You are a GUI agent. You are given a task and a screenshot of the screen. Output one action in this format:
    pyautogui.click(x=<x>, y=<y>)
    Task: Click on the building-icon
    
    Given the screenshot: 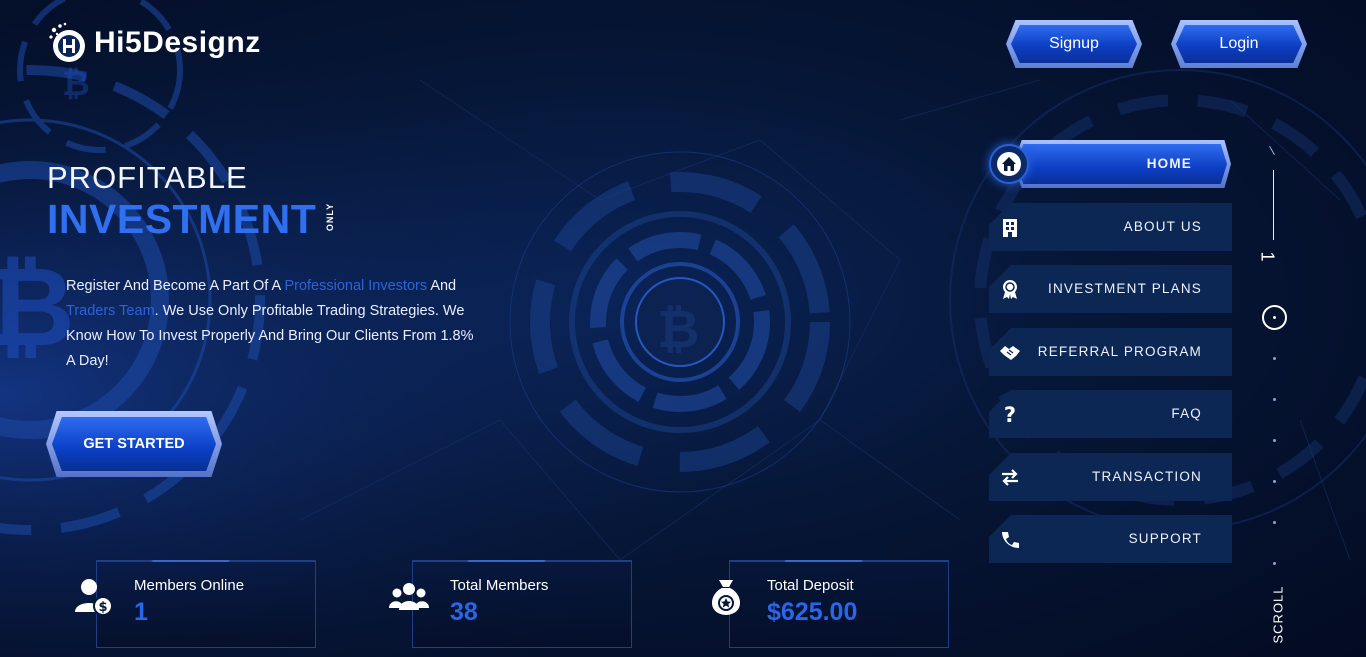 What is the action you would take?
    pyautogui.click(x=1010, y=228)
    